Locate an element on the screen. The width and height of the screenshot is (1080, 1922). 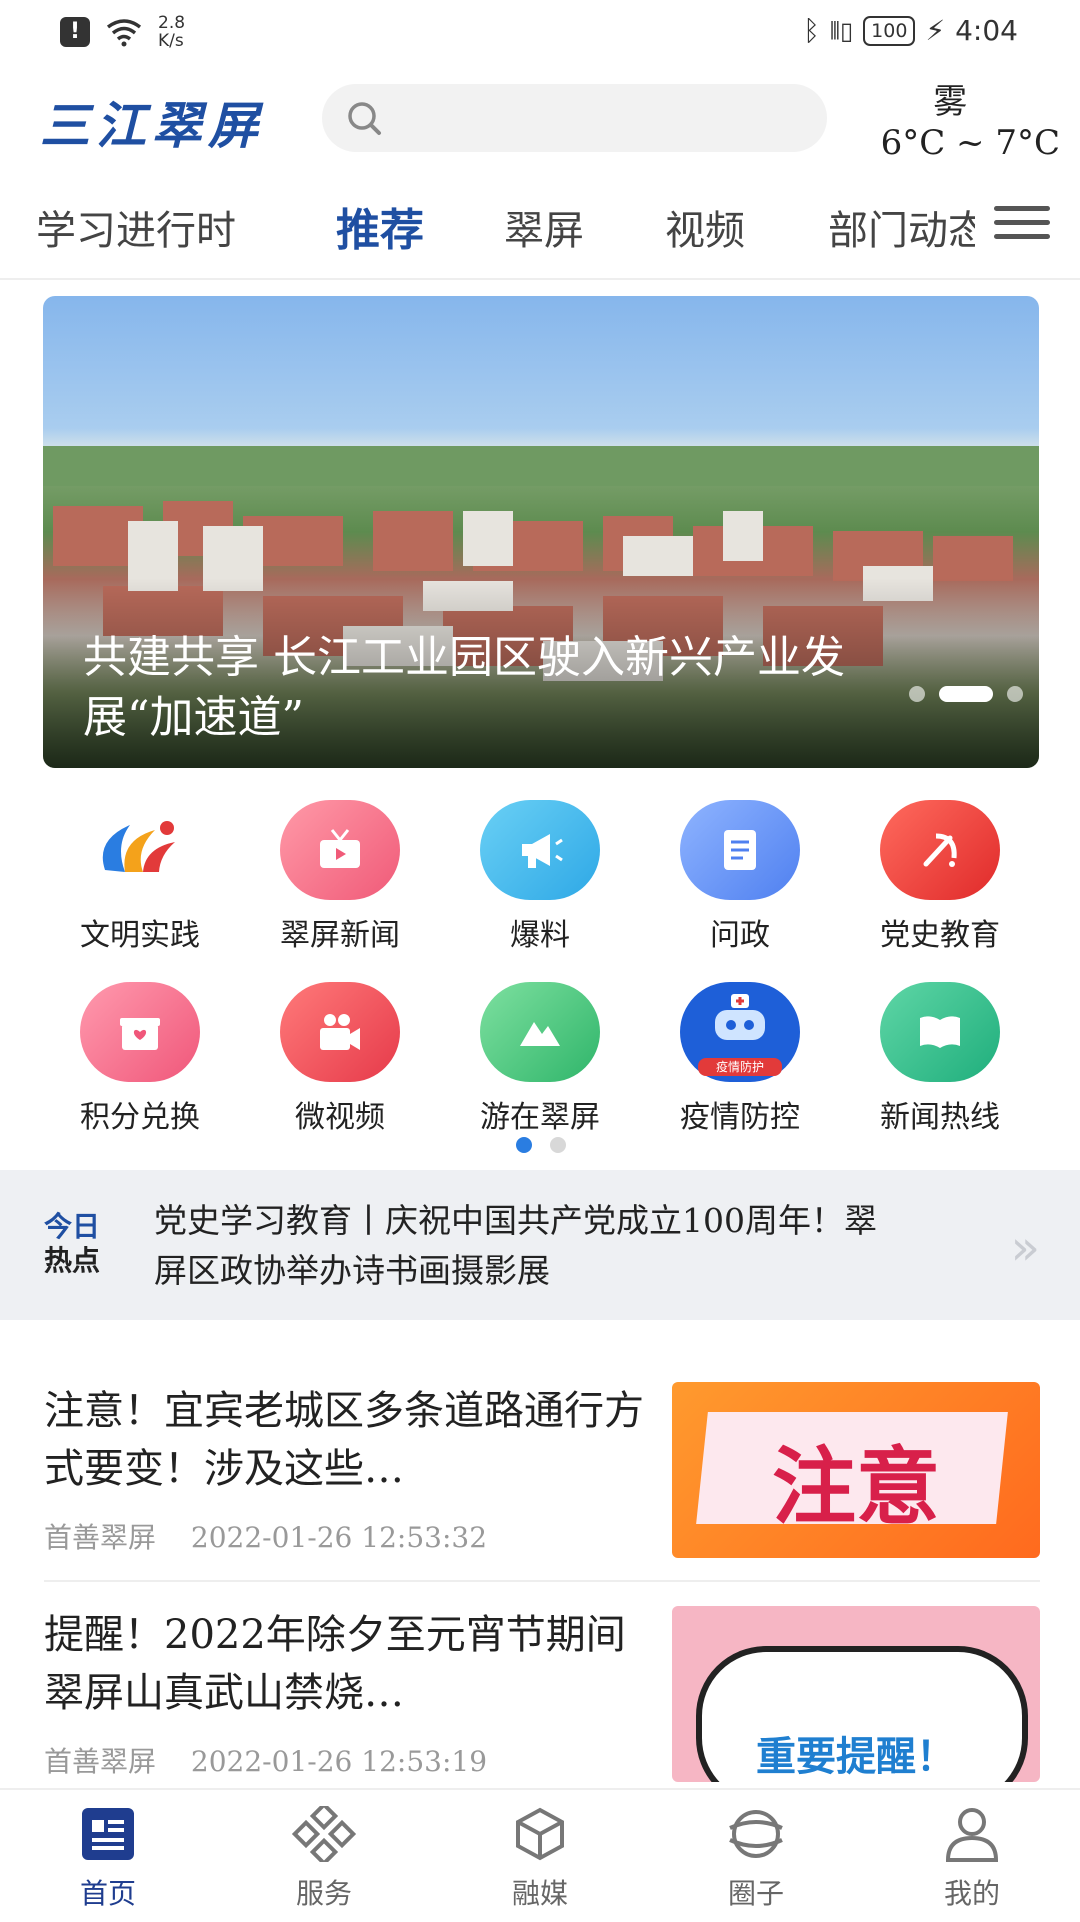
menu-icon is located at coordinates (1022, 222).